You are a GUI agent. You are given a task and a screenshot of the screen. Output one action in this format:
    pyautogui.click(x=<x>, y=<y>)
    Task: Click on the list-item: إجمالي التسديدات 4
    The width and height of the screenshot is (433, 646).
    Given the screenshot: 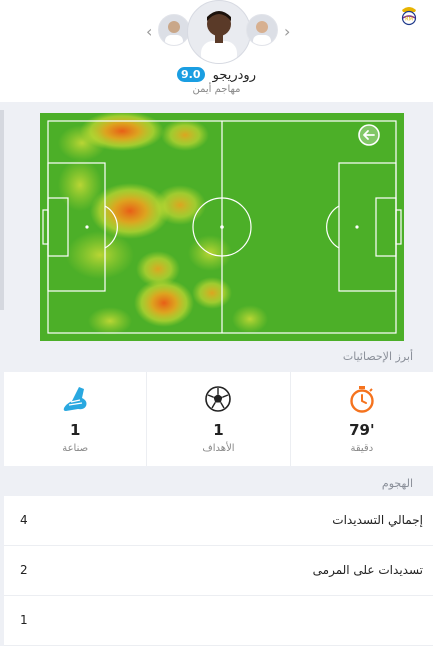 What is the action you would take?
    pyautogui.click(x=218, y=521)
    